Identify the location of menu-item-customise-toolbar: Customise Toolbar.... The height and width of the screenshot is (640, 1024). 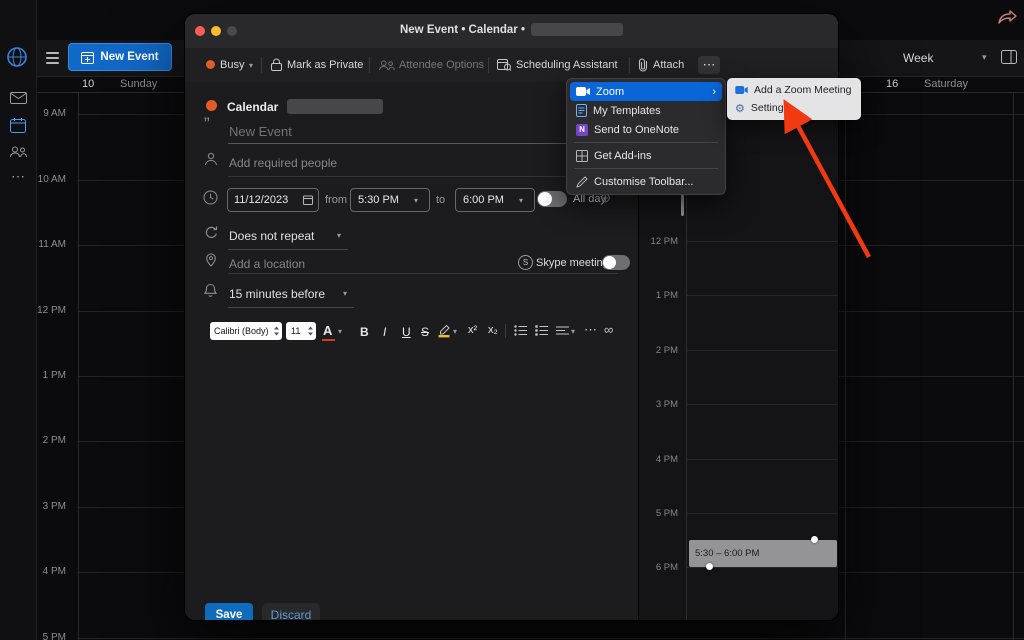
(646, 181).